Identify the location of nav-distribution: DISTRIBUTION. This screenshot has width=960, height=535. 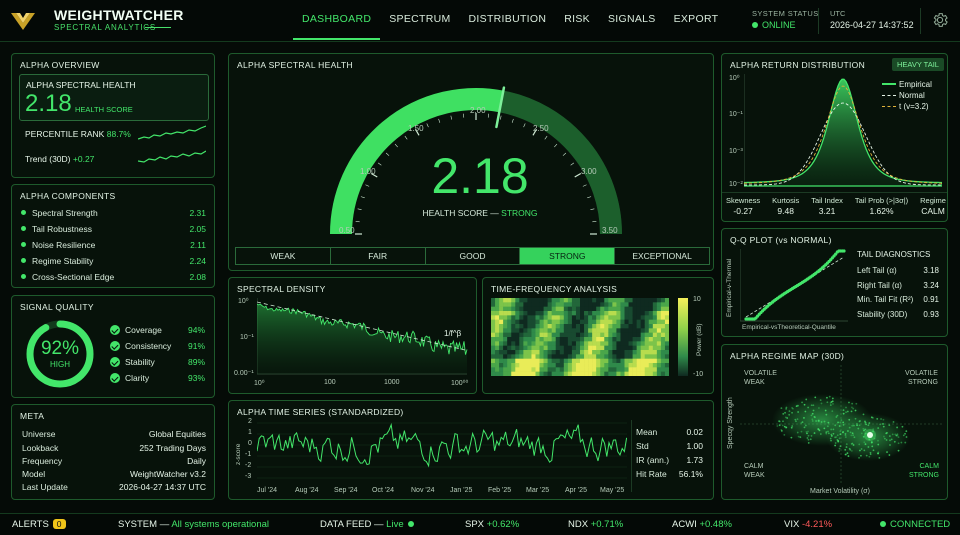
(508, 20).